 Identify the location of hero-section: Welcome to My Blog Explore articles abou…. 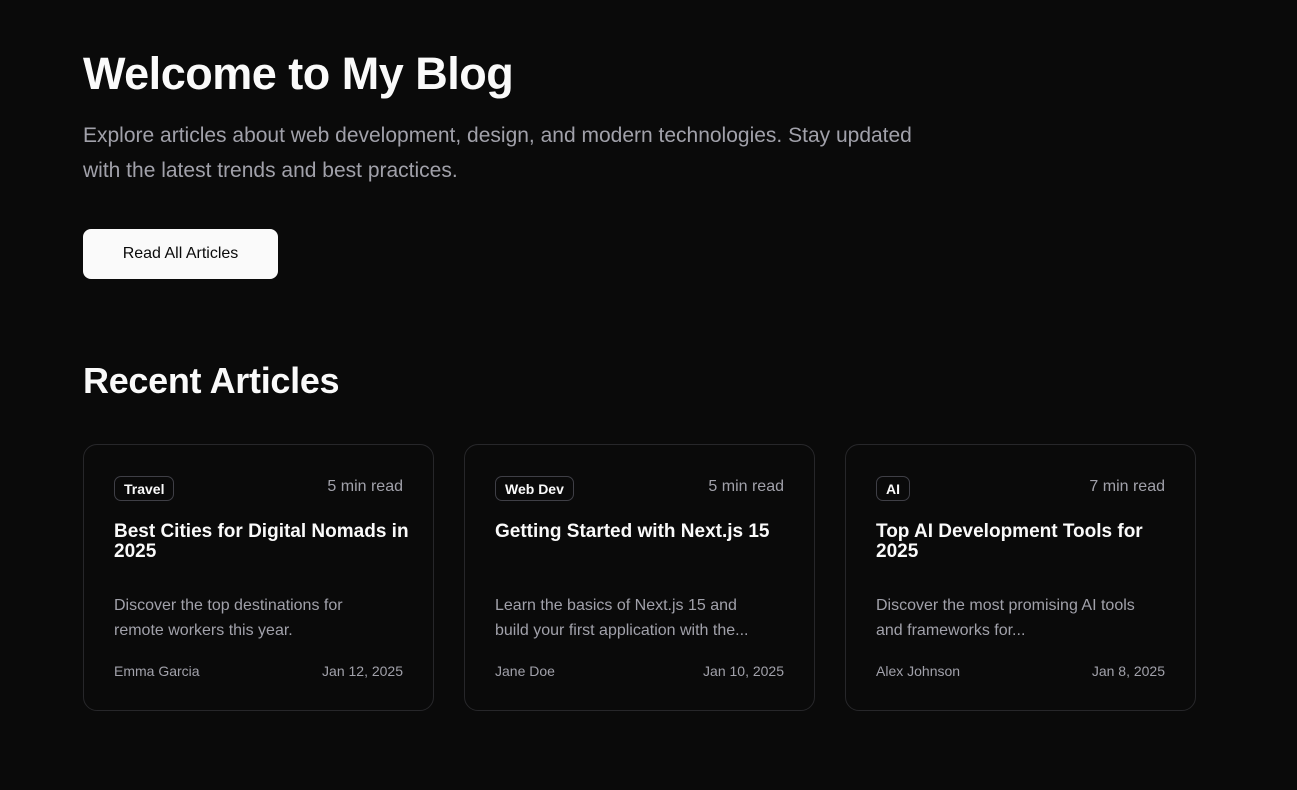
(523, 117).